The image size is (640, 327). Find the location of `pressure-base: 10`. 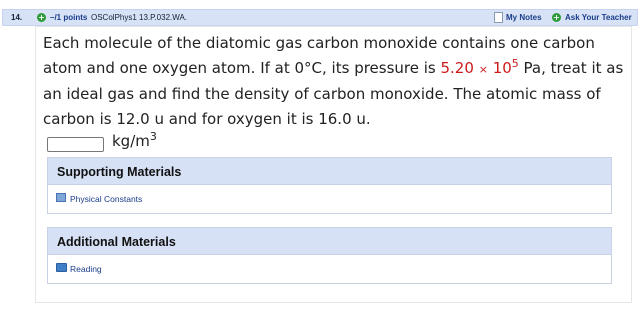

pressure-base: 10 is located at coordinates (502, 68).